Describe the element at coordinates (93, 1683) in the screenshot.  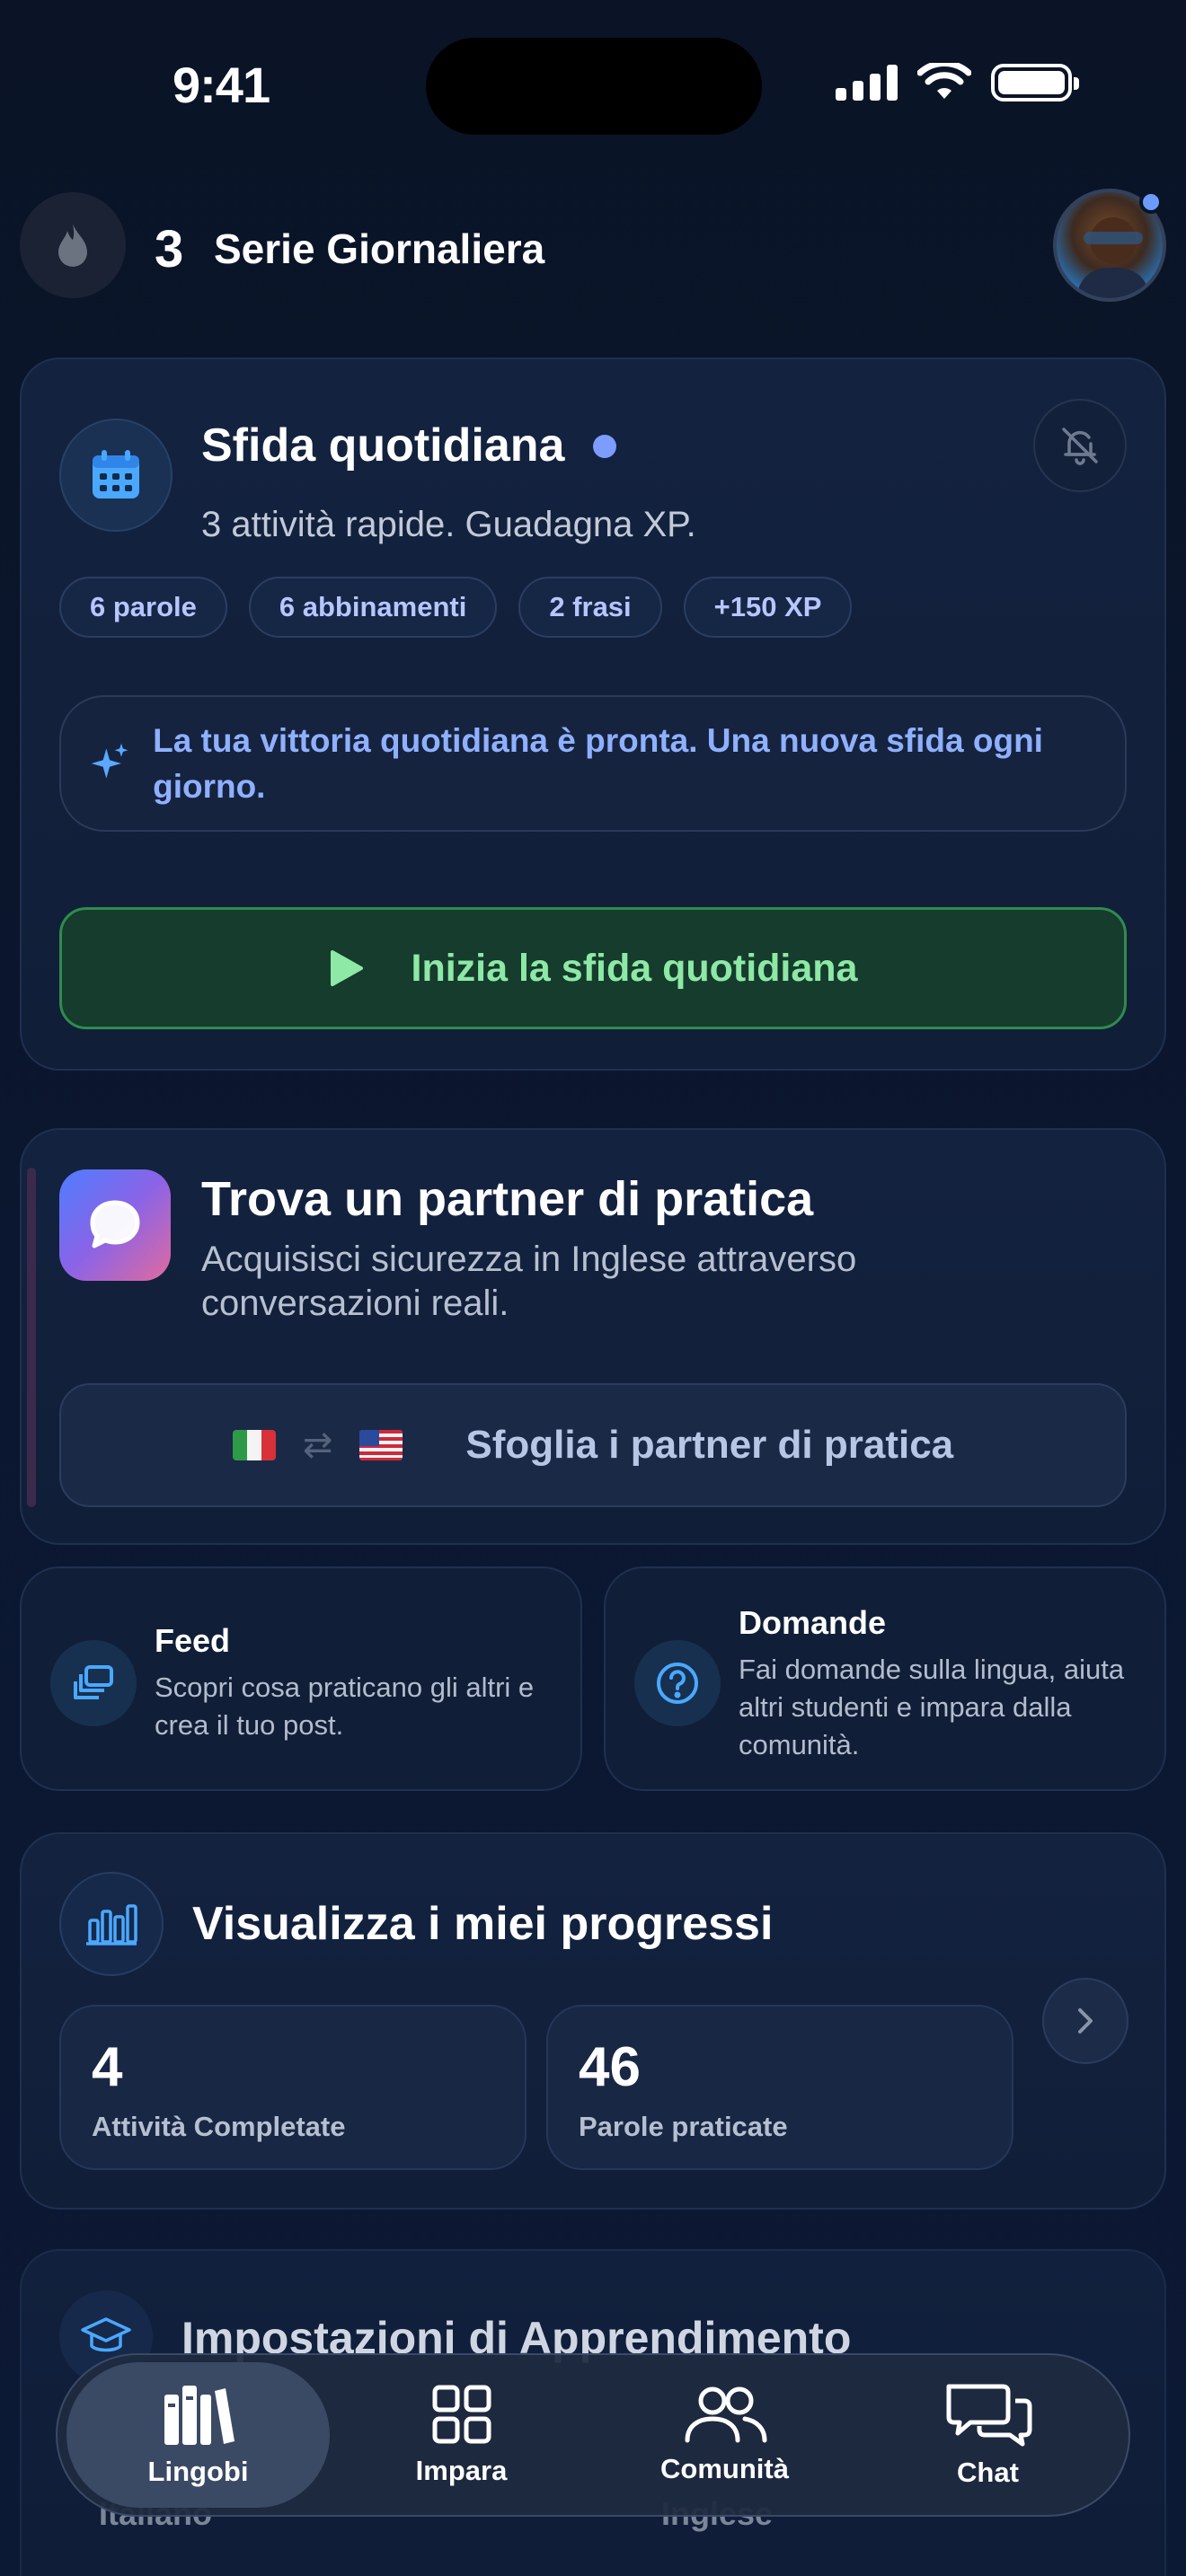
I see `feed-icon` at that location.